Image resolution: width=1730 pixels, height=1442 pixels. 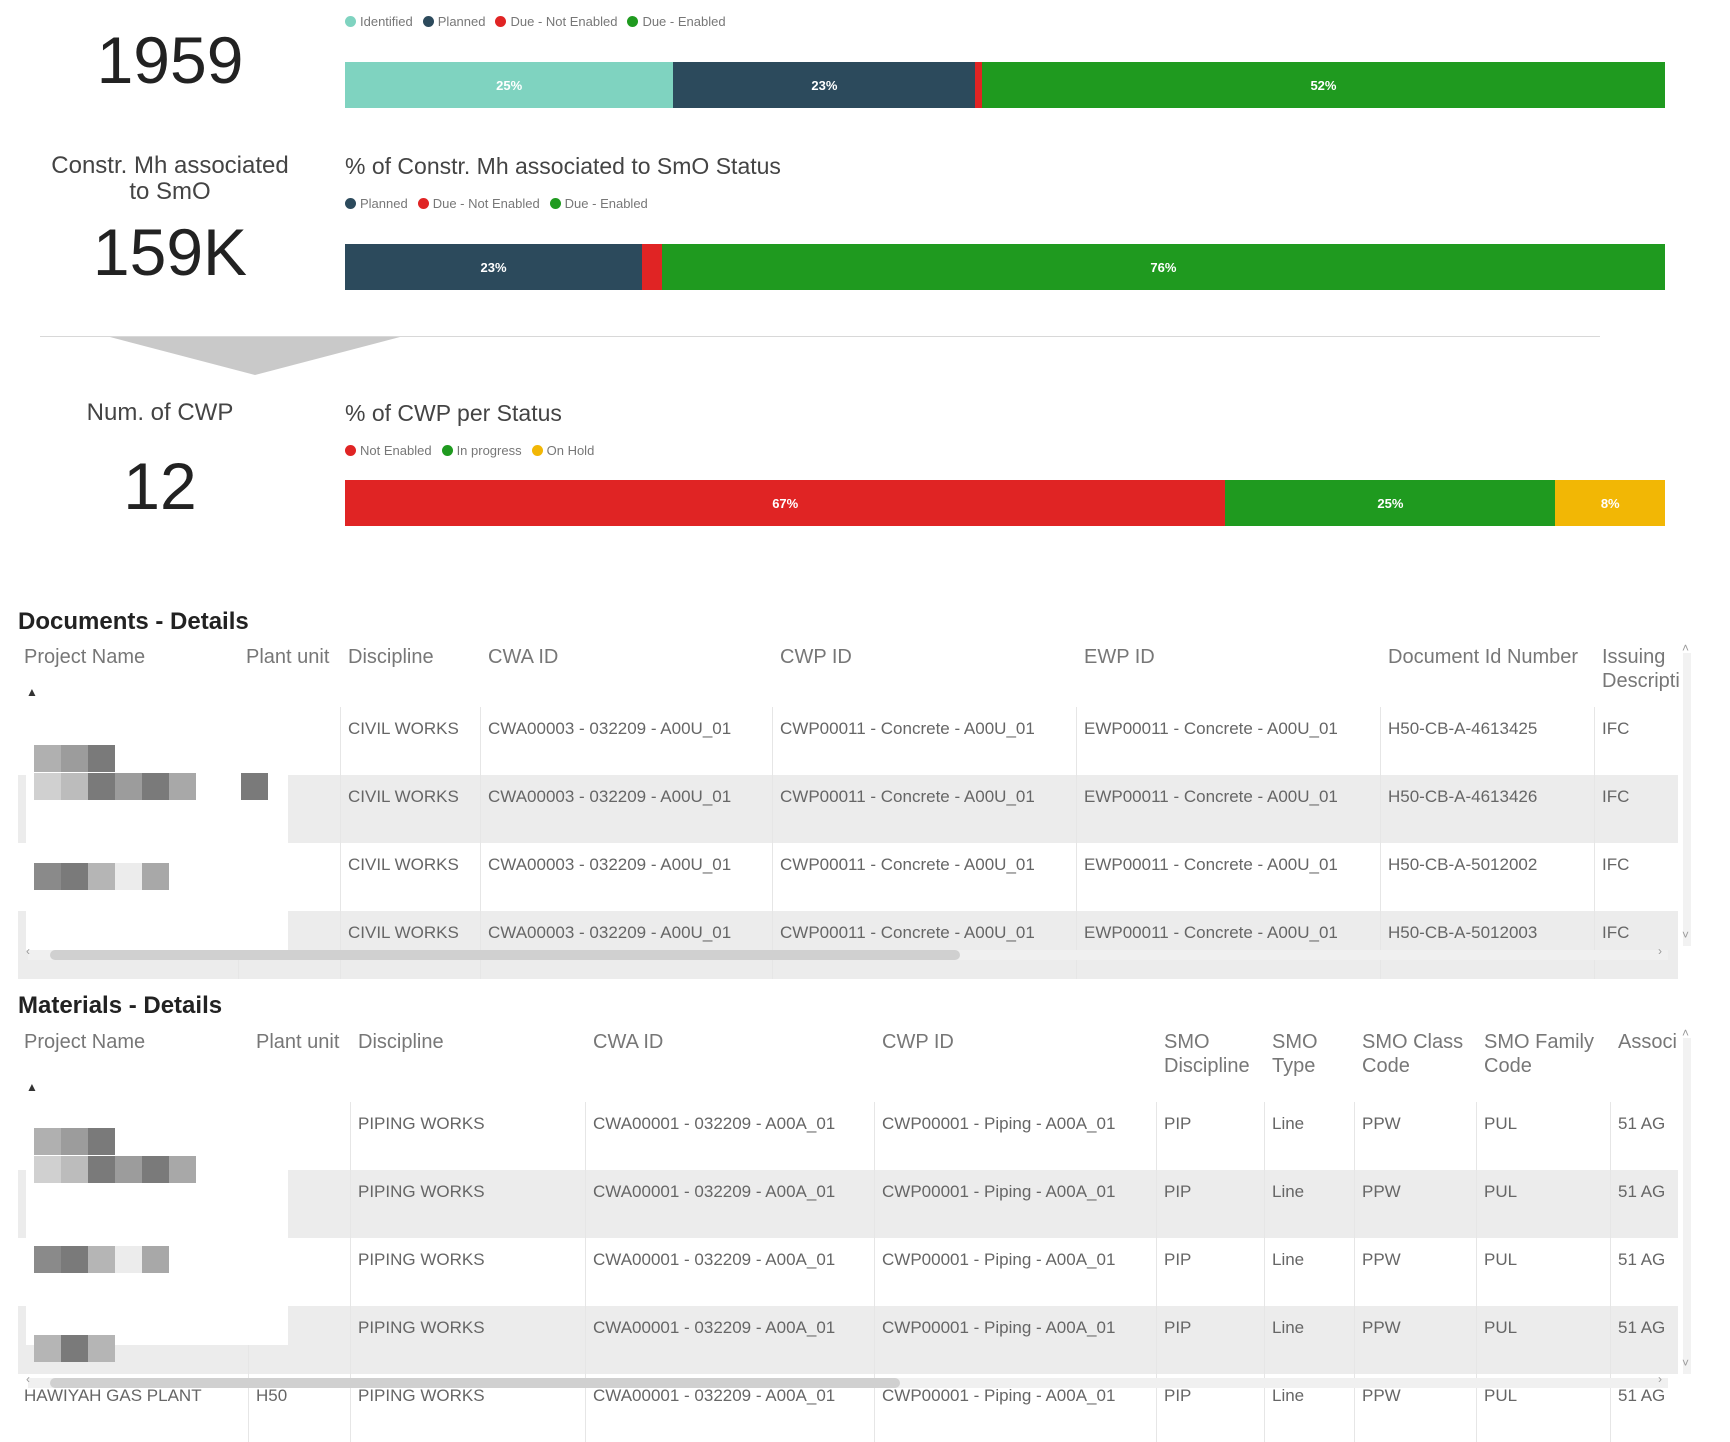 What do you see at coordinates (1548, 1054) in the screenshot?
I see `column-header: SMO Family Code` at bounding box center [1548, 1054].